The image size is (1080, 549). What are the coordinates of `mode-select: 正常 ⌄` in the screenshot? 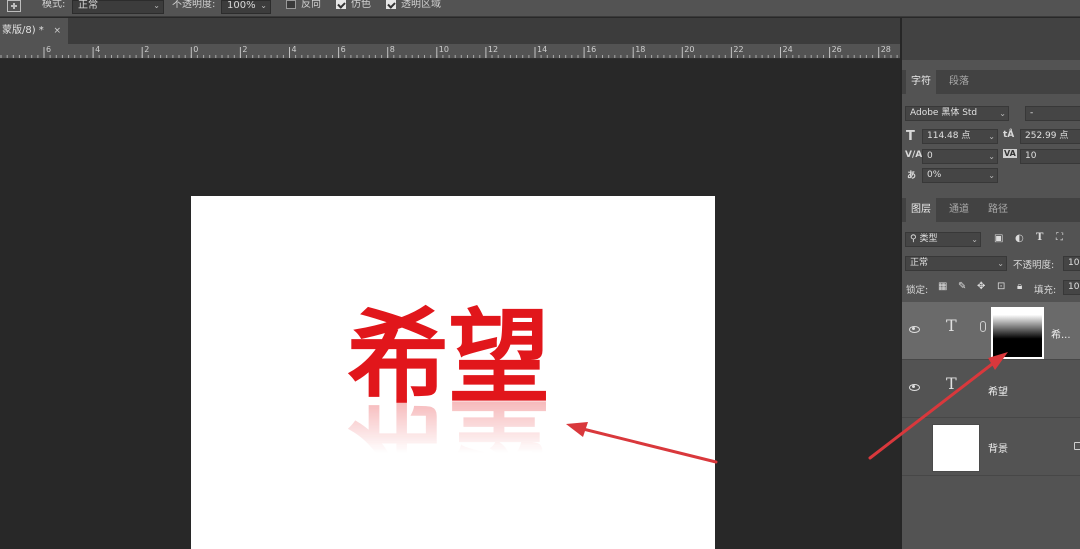 It's located at (118, 7).